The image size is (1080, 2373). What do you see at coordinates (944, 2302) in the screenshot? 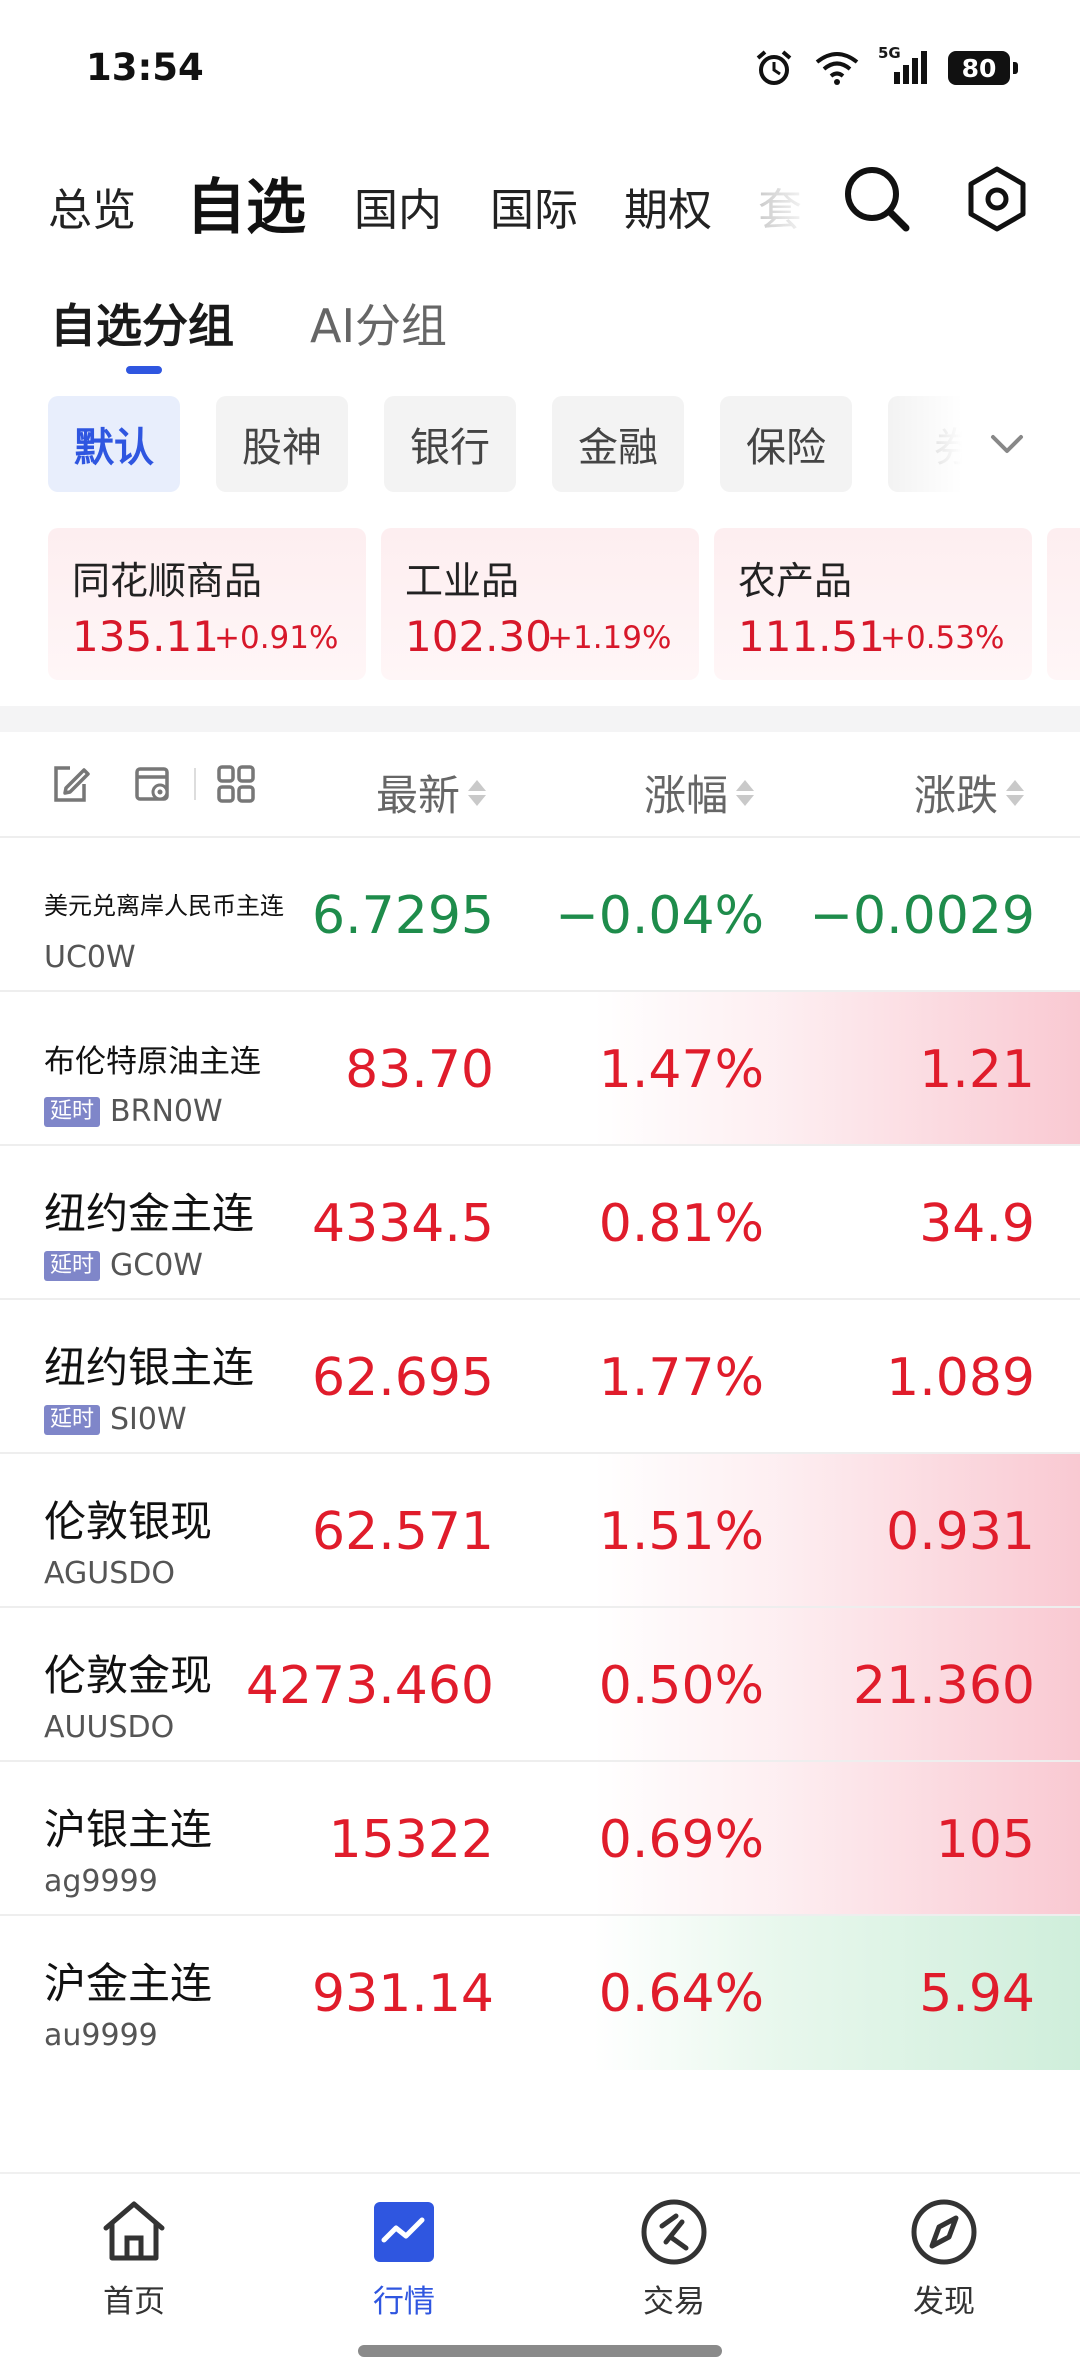
I see `nav-discover-label: 发现` at bounding box center [944, 2302].